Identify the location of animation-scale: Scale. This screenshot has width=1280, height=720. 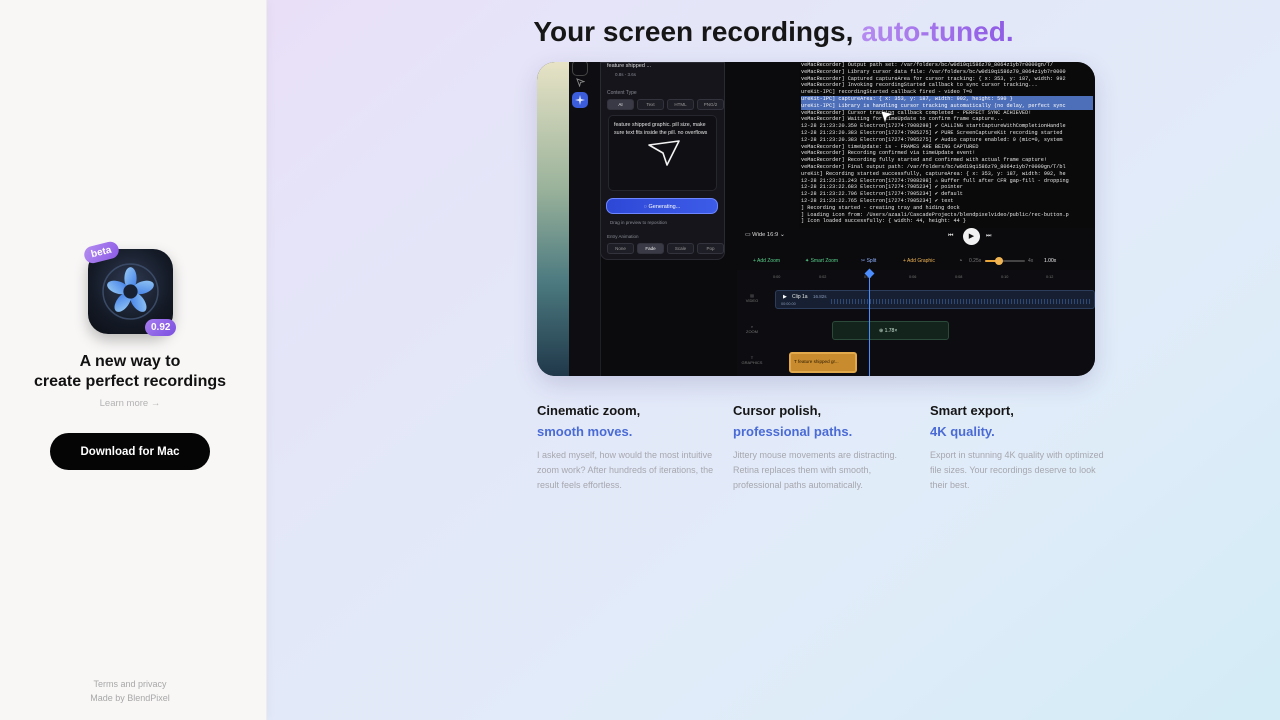
(680, 248).